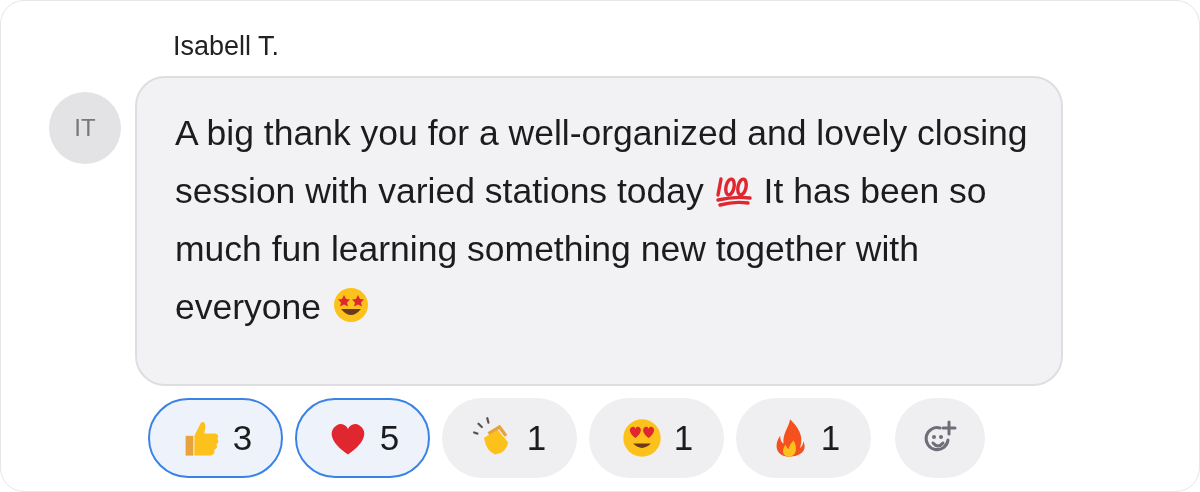 The image size is (1200, 492). Describe the element at coordinates (226, 46) in the screenshot. I see `sender-name: Isabell T.` at that location.